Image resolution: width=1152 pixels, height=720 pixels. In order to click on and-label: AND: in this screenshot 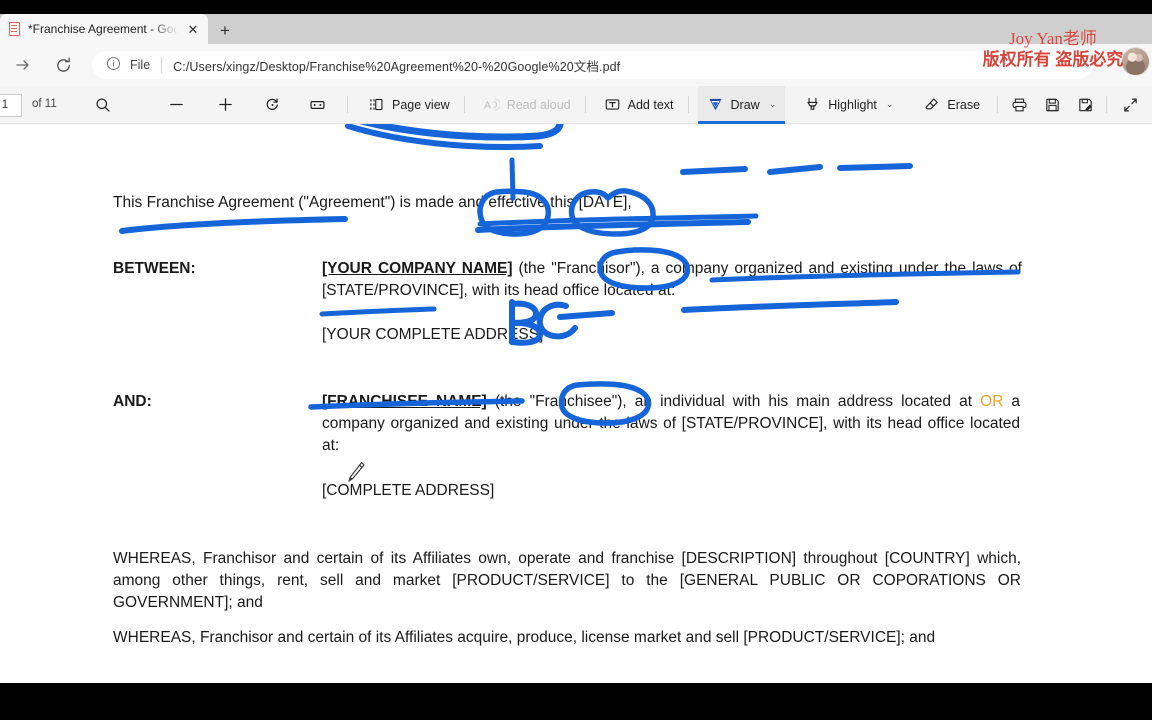, I will do `click(132, 401)`.